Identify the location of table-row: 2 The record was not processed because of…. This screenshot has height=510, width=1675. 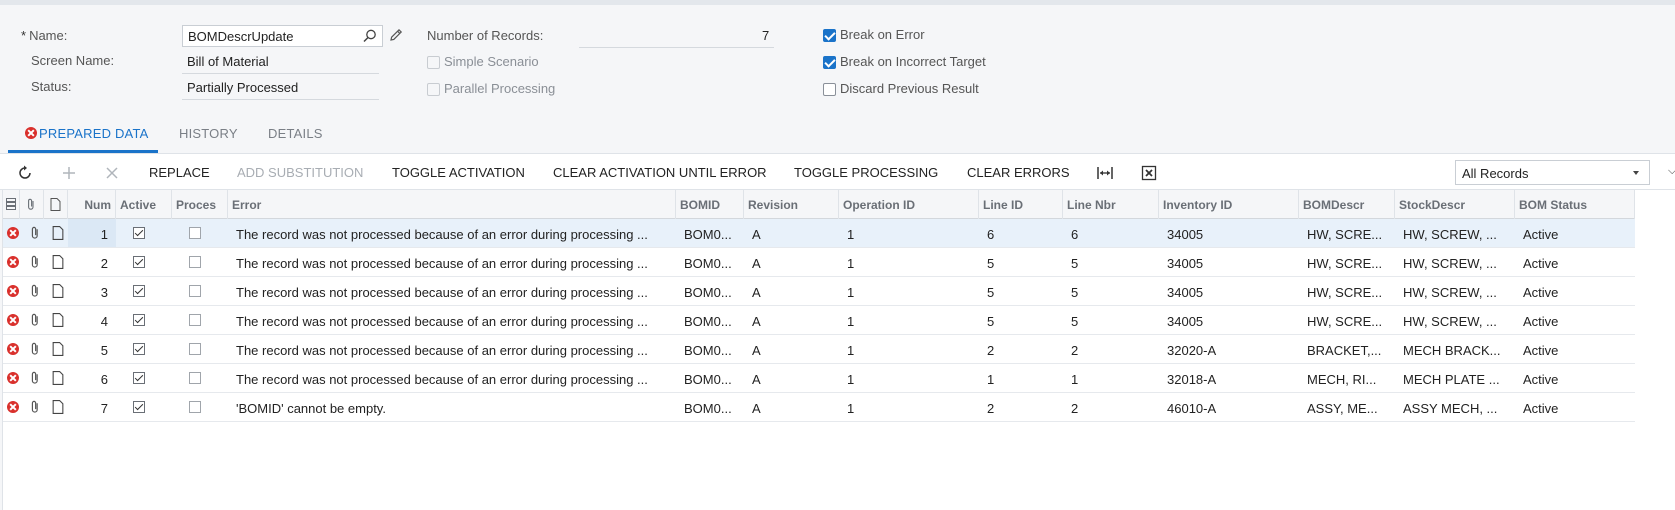
(819, 262).